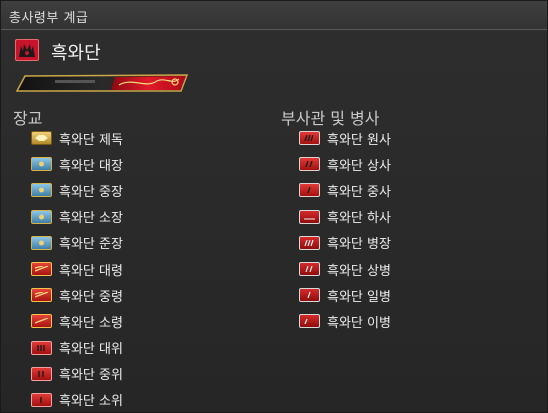 This screenshot has height=413, width=548. What do you see at coordinates (359, 192) in the screenshot?
I see `rank-label: 흑와단 중사` at bounding box center [359, 192].